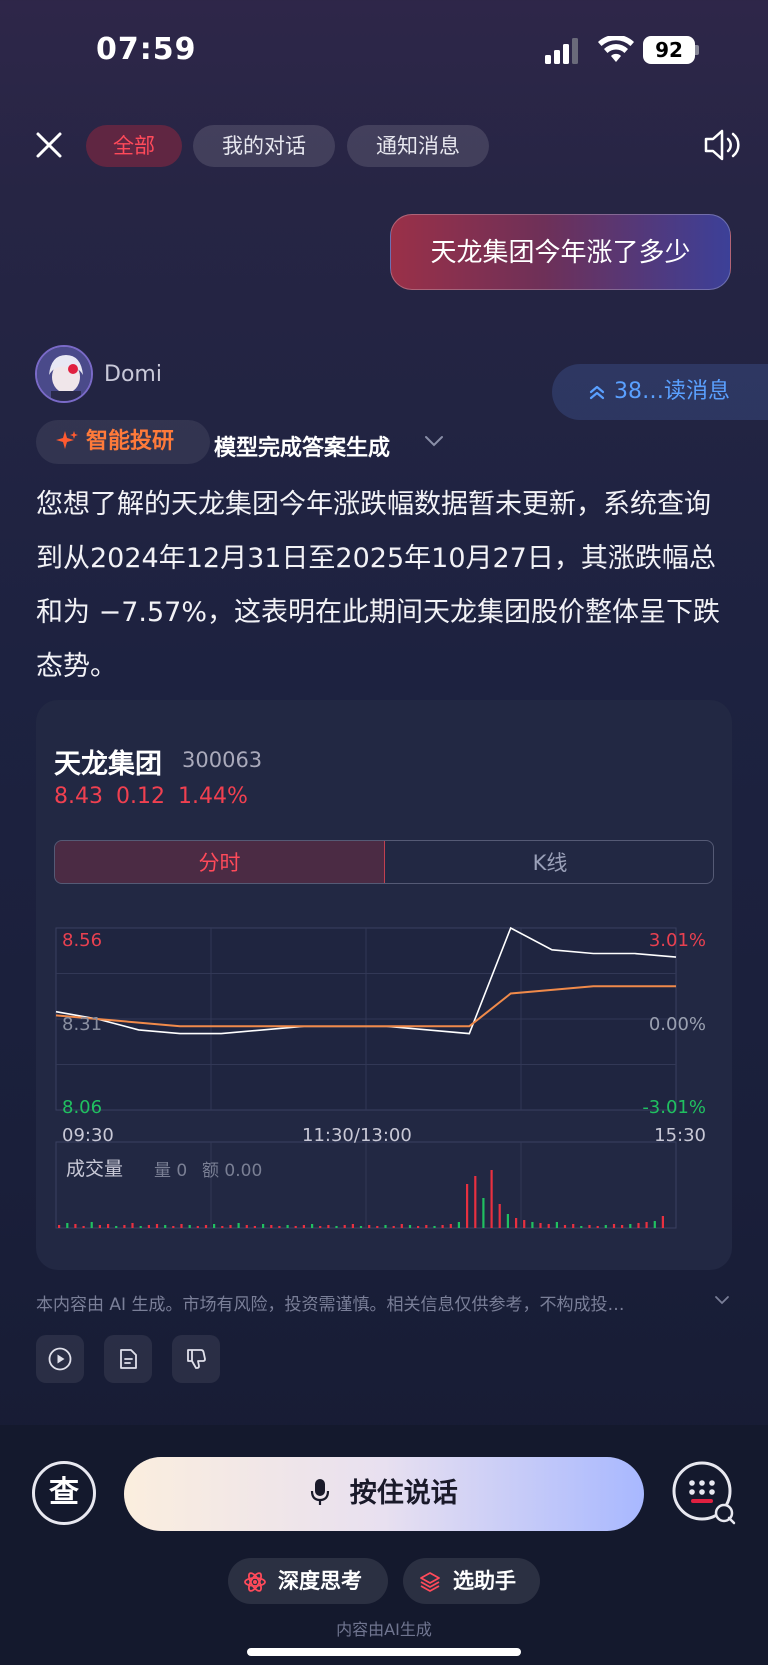  Describe the element at coordinates (384, 1545) in the screenshot. I see `bottom-panel: 查 按住说话 深度思考 选助手 内容由AI生成` at that location.